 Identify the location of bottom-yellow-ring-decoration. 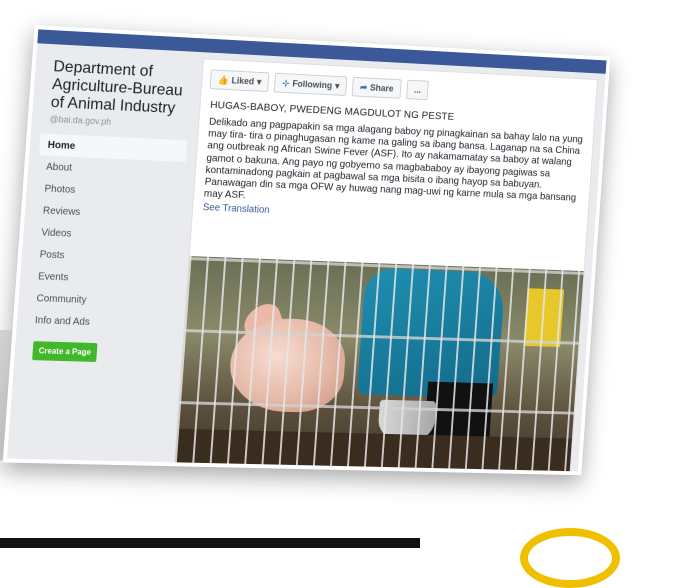
(570, 558).